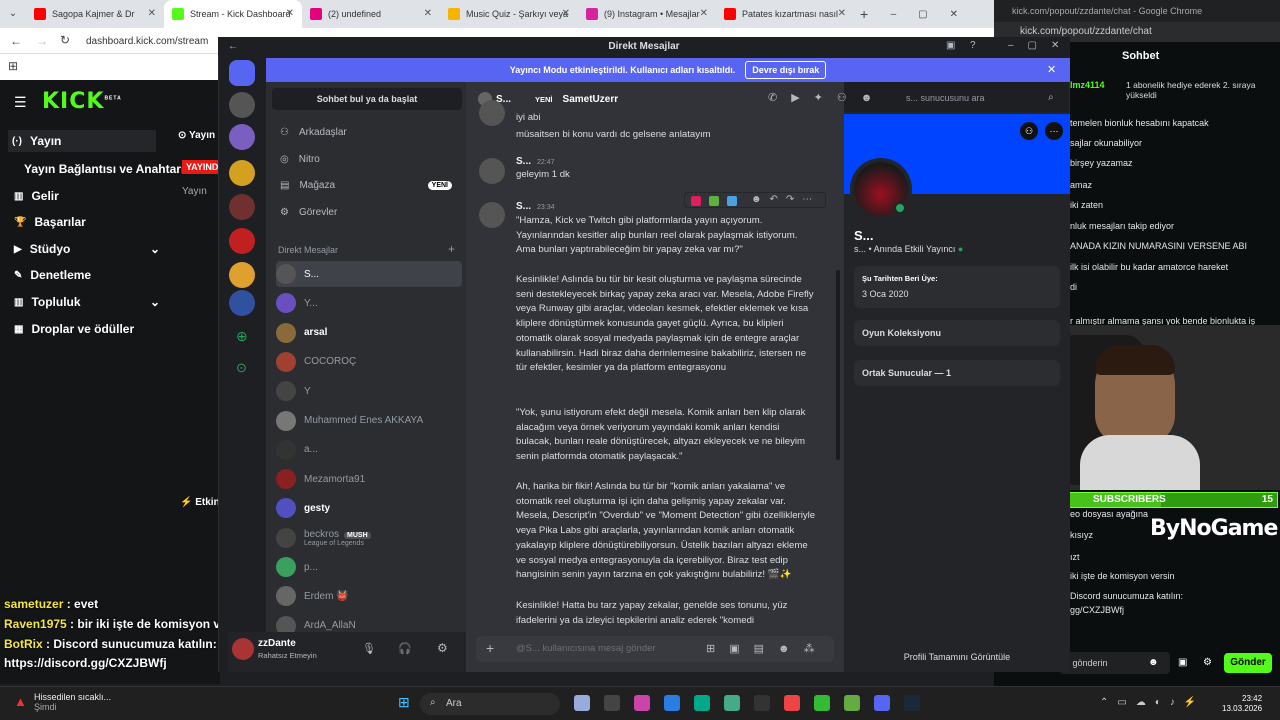 This screenshot has height=720, width=1280. What do you see at coordinates (369, 333) in the screenshot?
I see `dm-item: arsal` at bounding box center [369, 333].